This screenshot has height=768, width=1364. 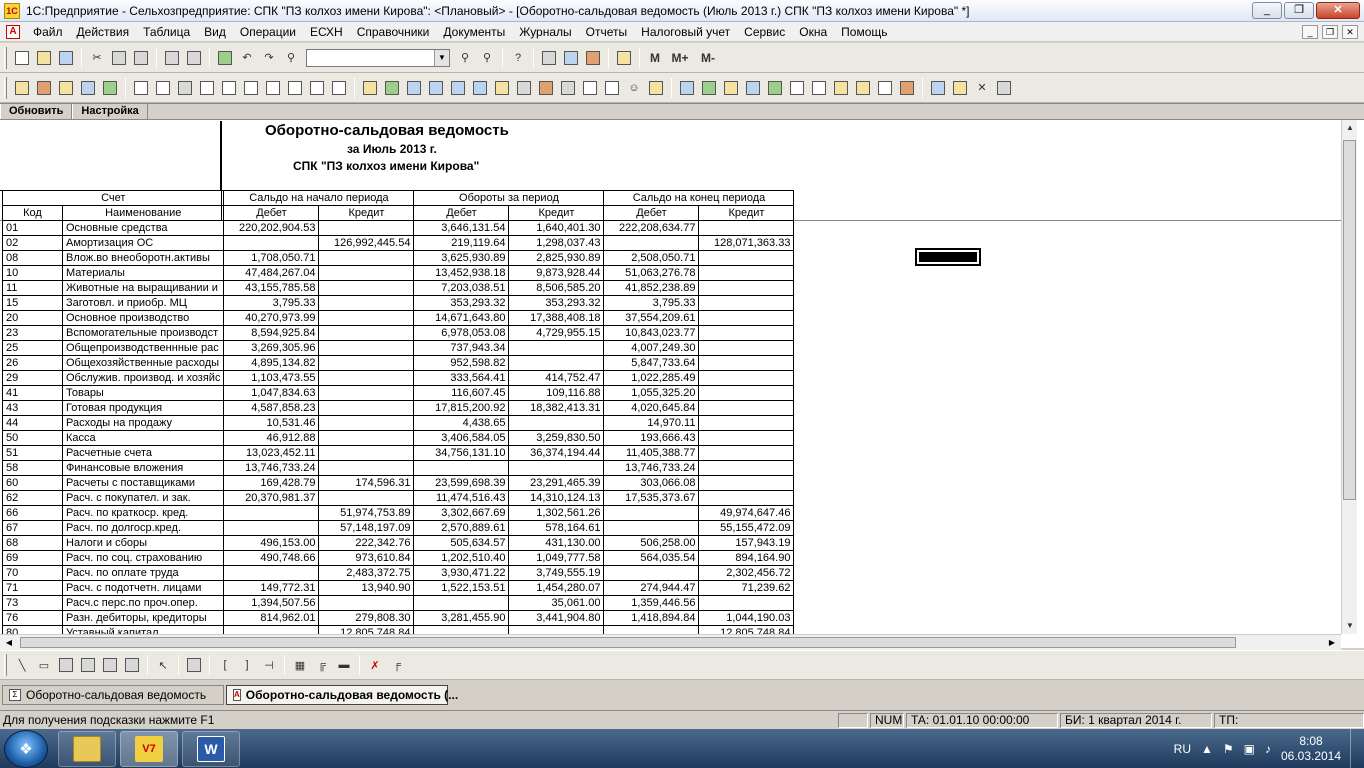 What do you see at coordinates (32, 228) in the screenshot?
I see `account-code-cell: 01` at bounding box center [32, 228].